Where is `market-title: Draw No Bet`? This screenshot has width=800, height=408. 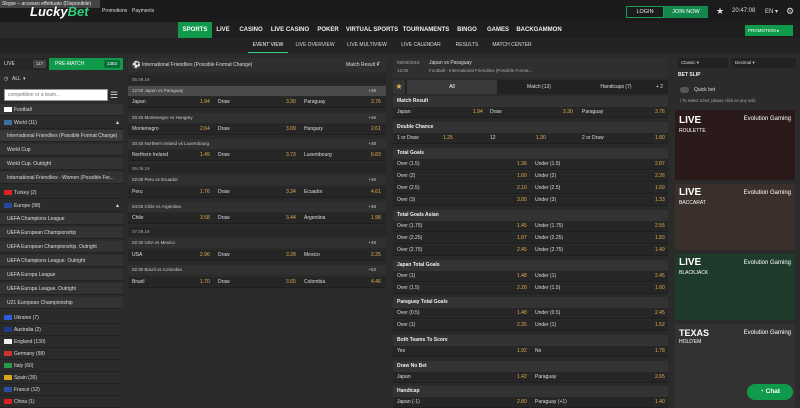 market-title: Draw No Bet is located at coordinates (530, 366).